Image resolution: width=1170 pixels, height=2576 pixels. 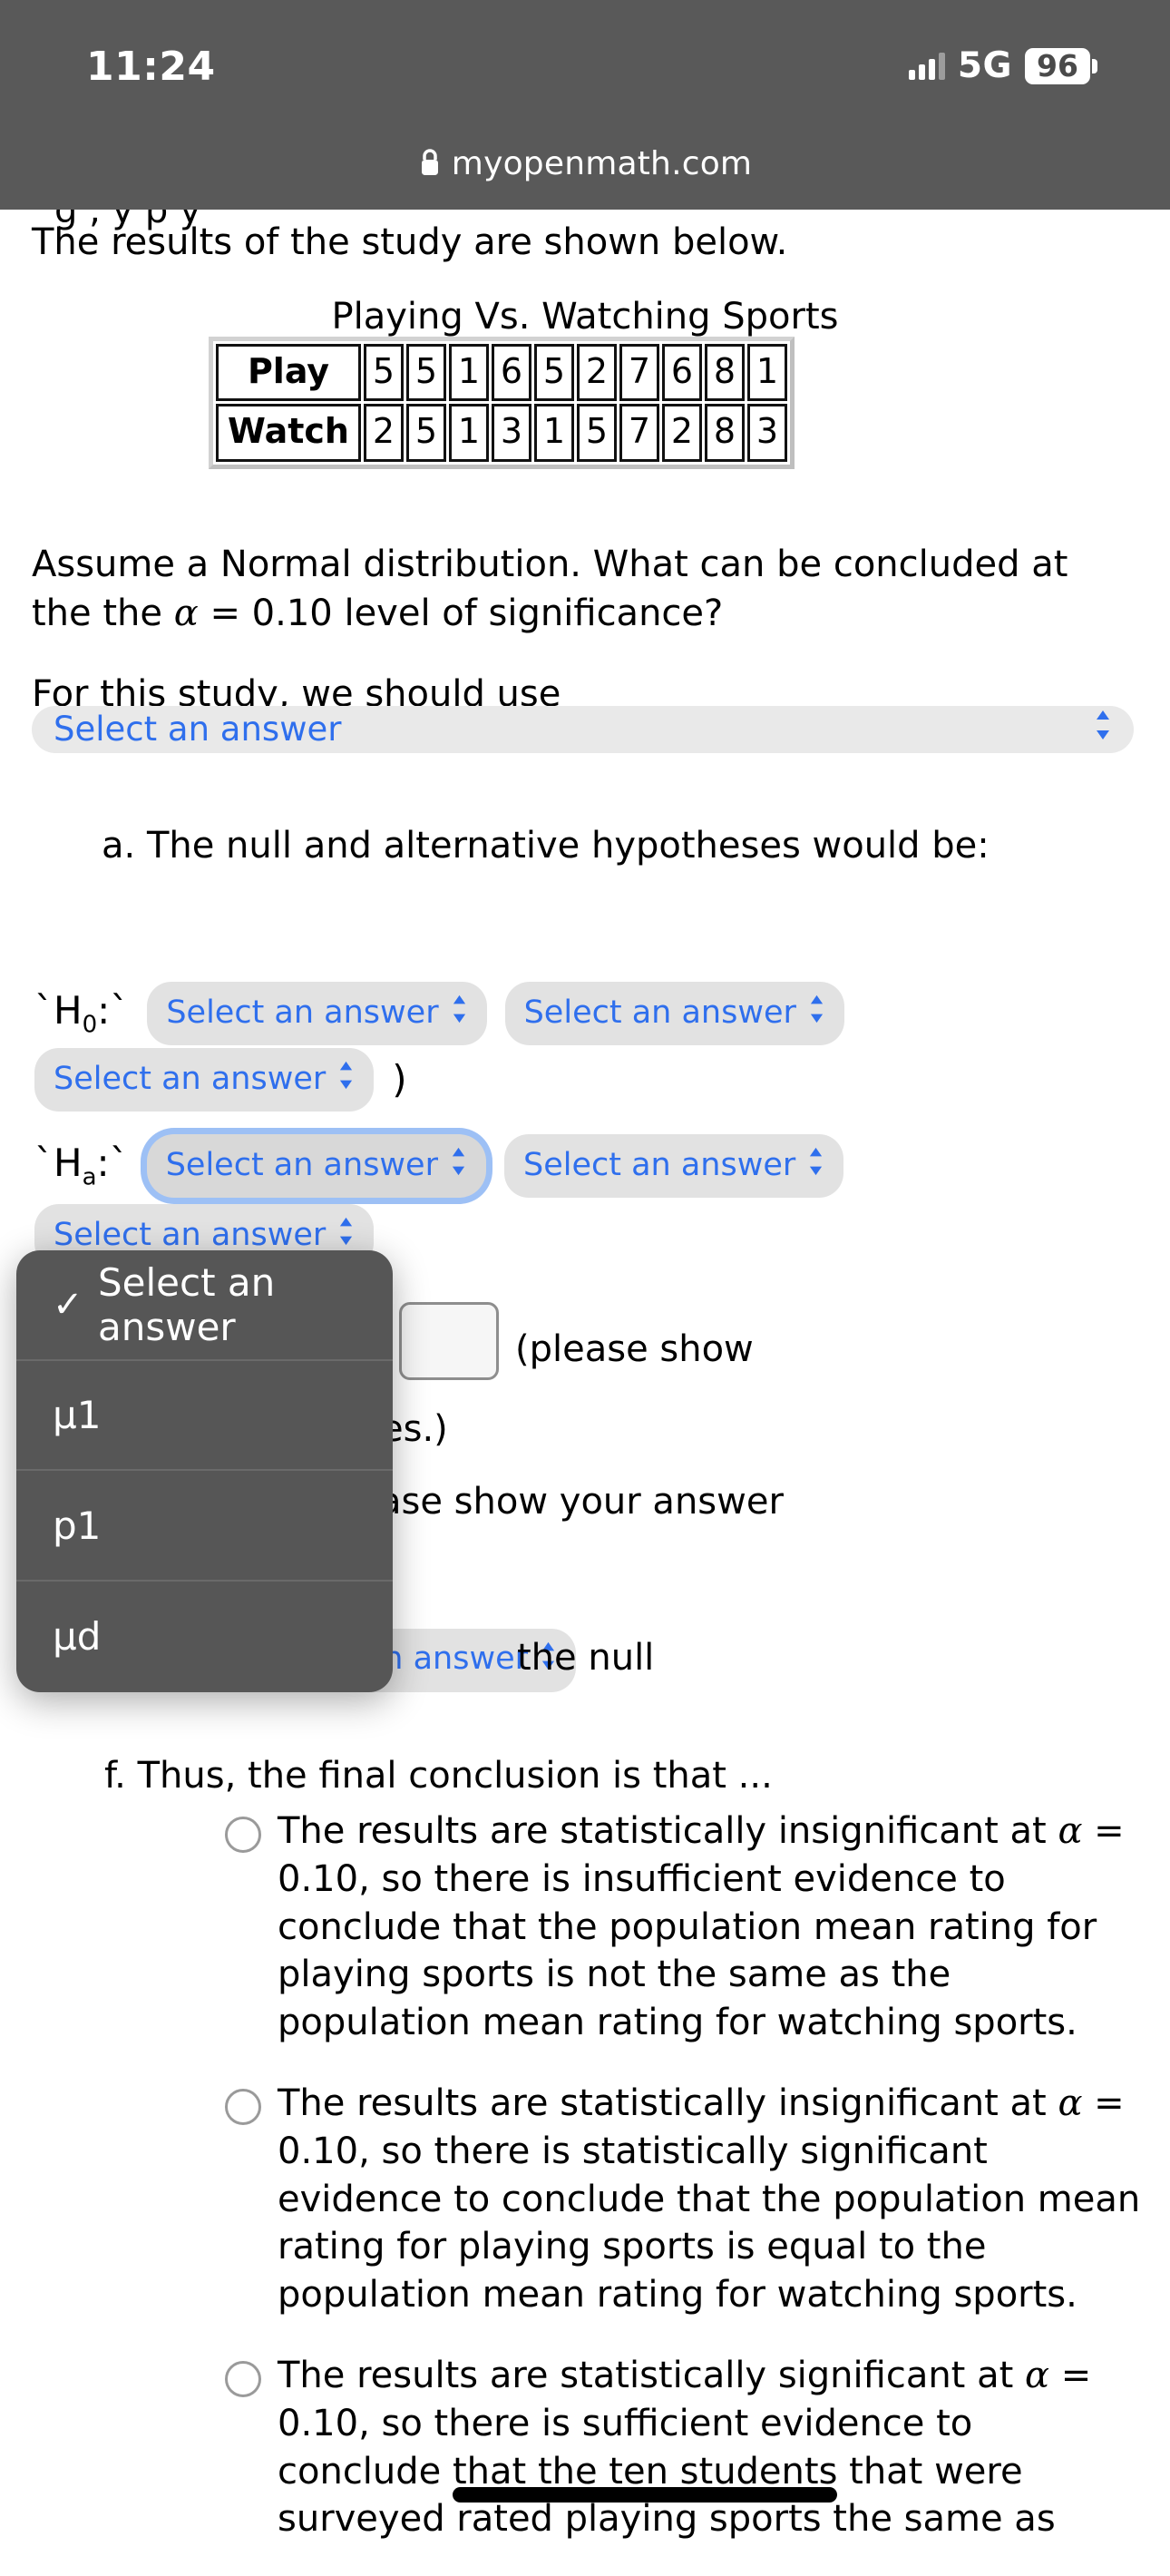 I want to click on ha-select-3-label: Select an answer, so click(x=190, y=1234).